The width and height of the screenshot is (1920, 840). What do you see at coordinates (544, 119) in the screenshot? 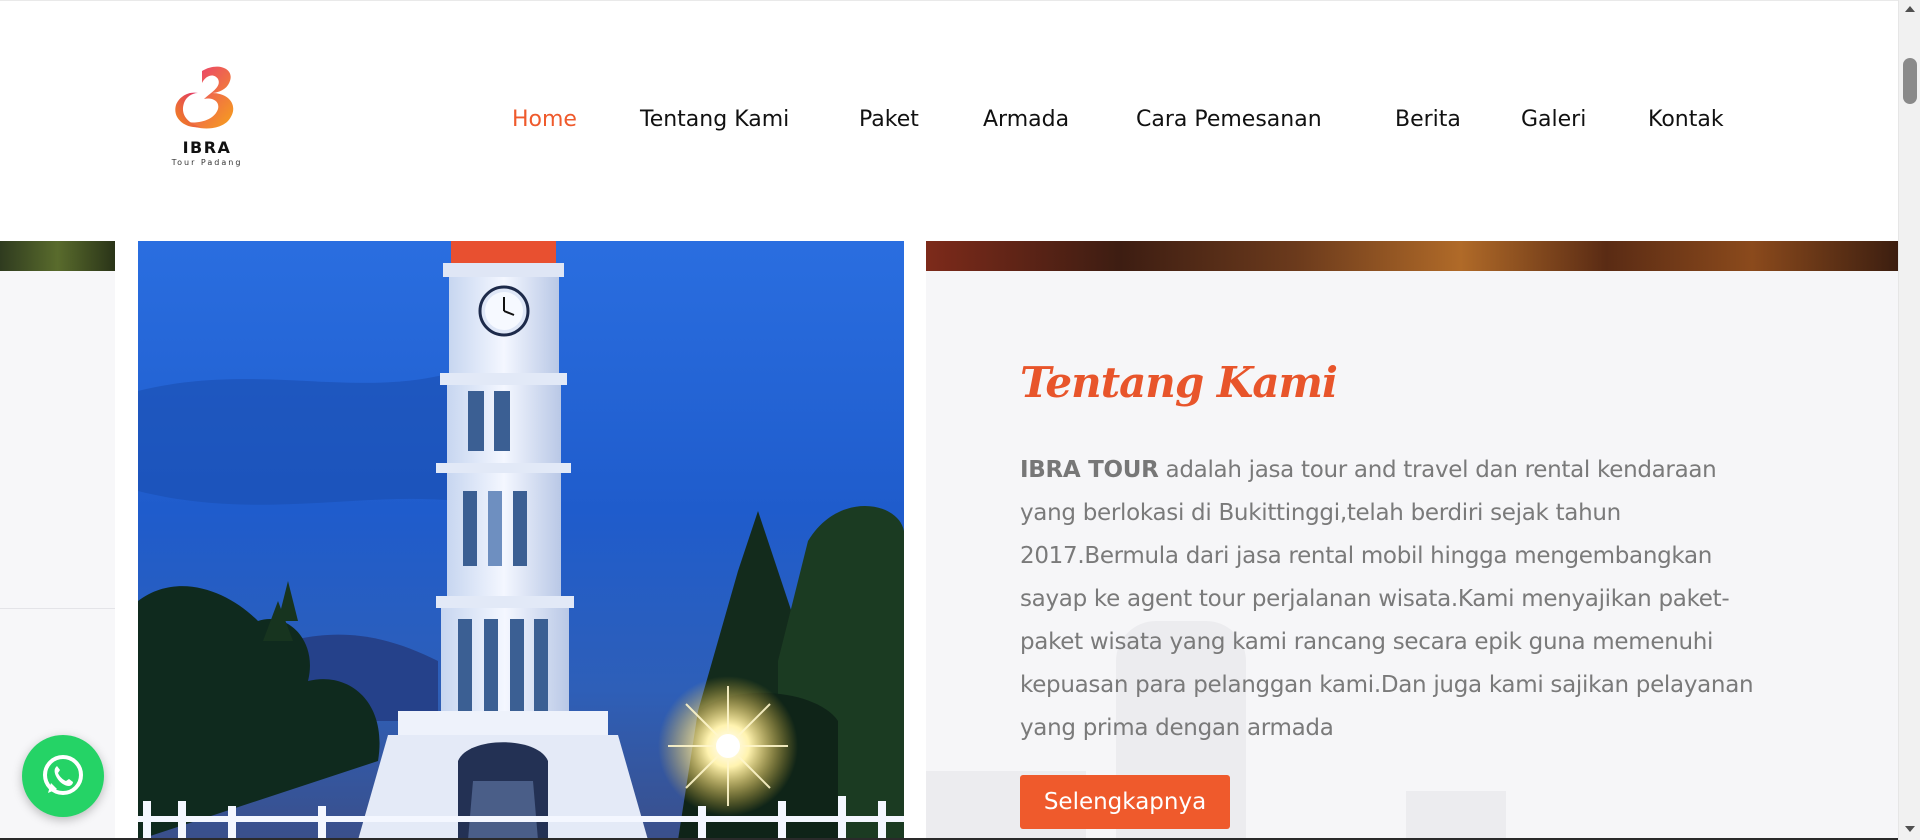
I see `nav-item-home: Home` at bounding box center [544, 119].